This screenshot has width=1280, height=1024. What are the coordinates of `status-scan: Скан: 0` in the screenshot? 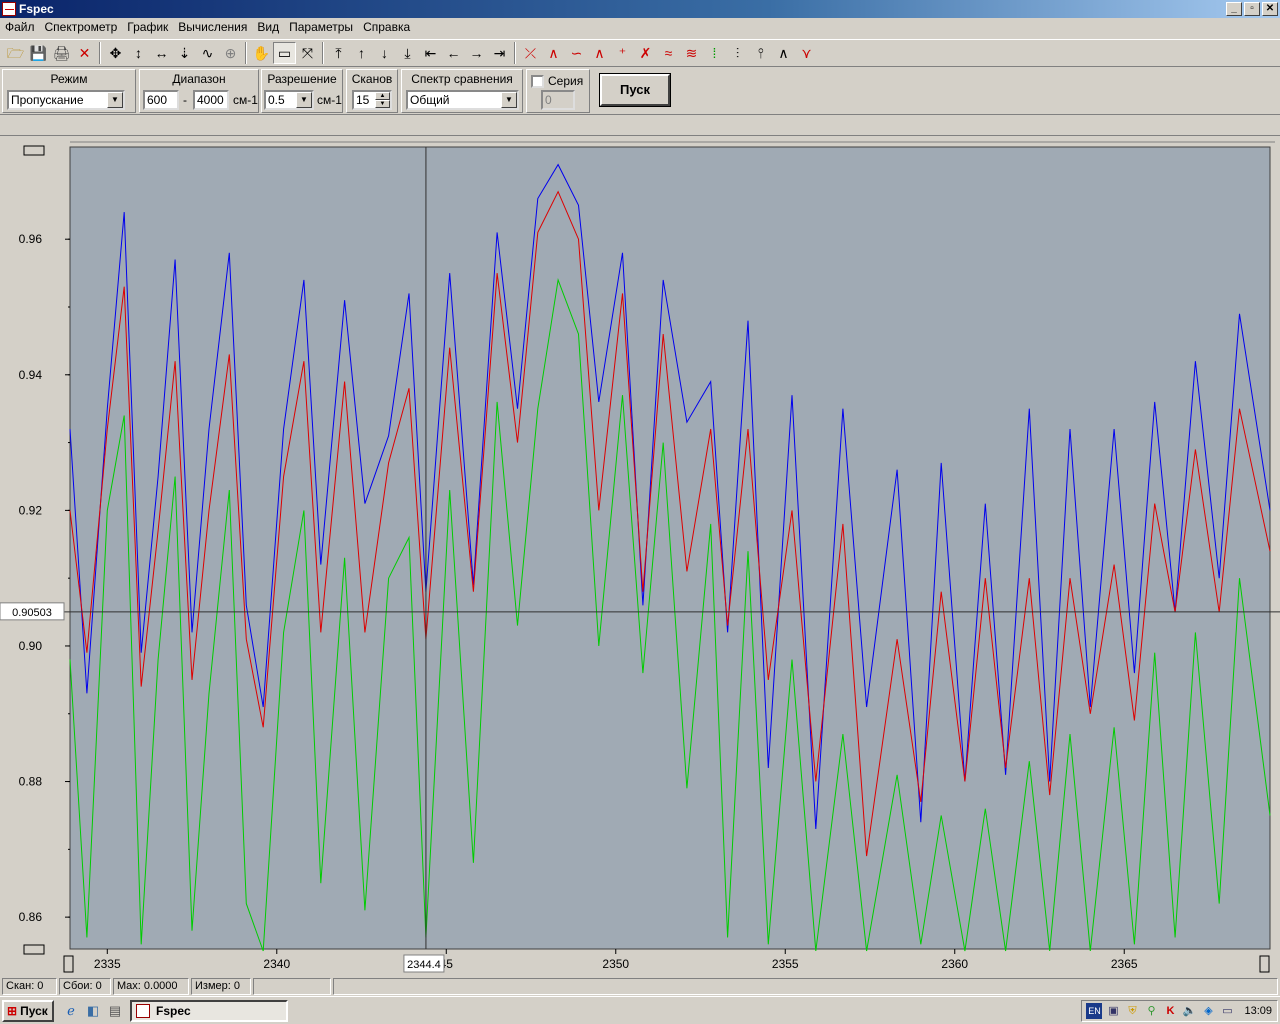 It's located at (29, 986).